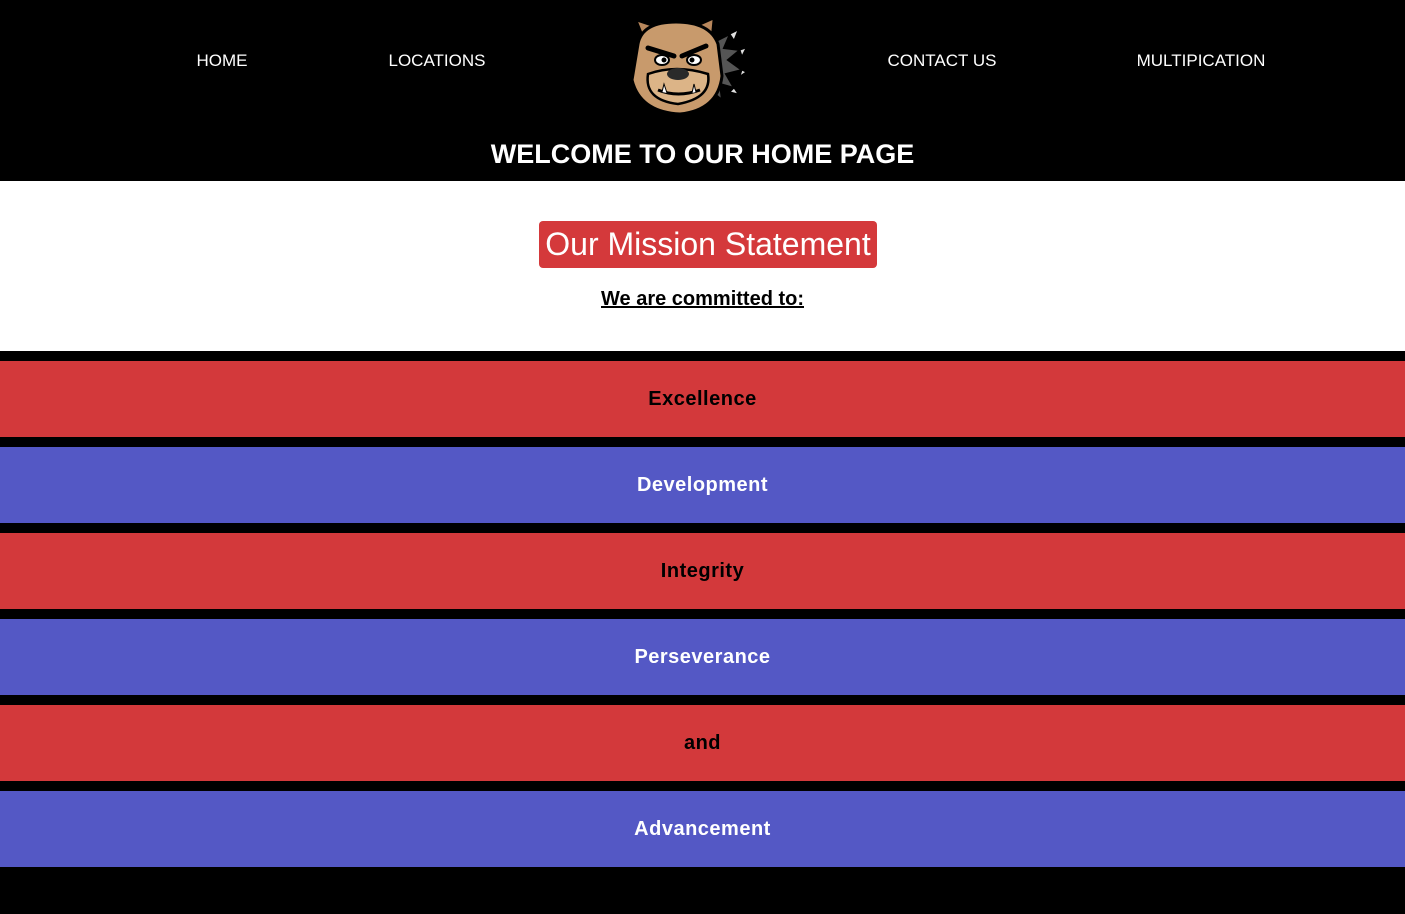 The image size is (1405, 914). I want to click on mission-item-development: Development, so click(702, 485).